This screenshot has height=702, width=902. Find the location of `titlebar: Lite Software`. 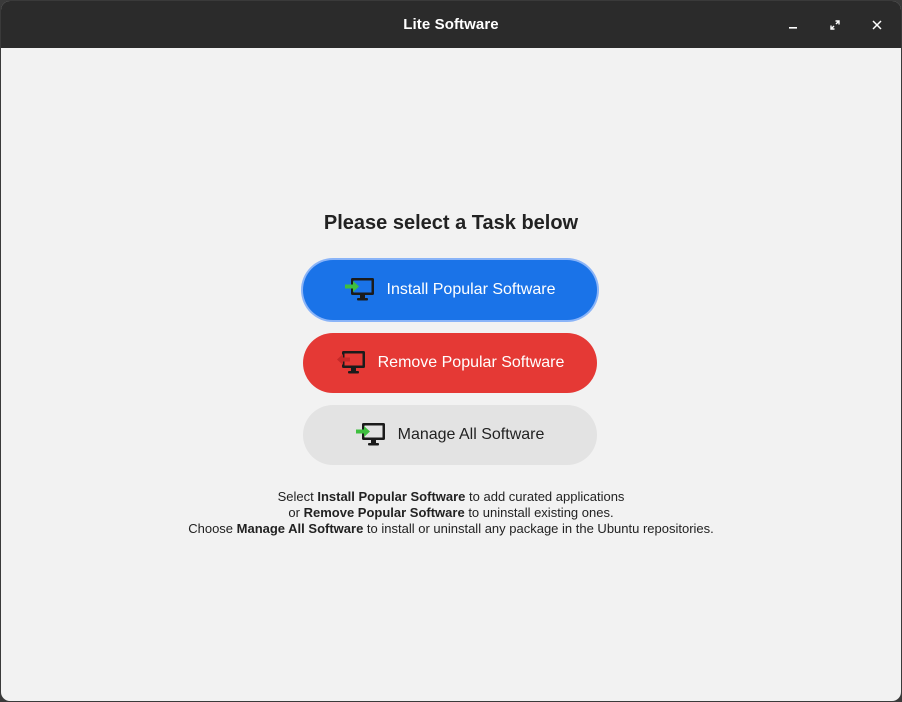

titlebar: Lite Software is located at coordinates (451, 24).